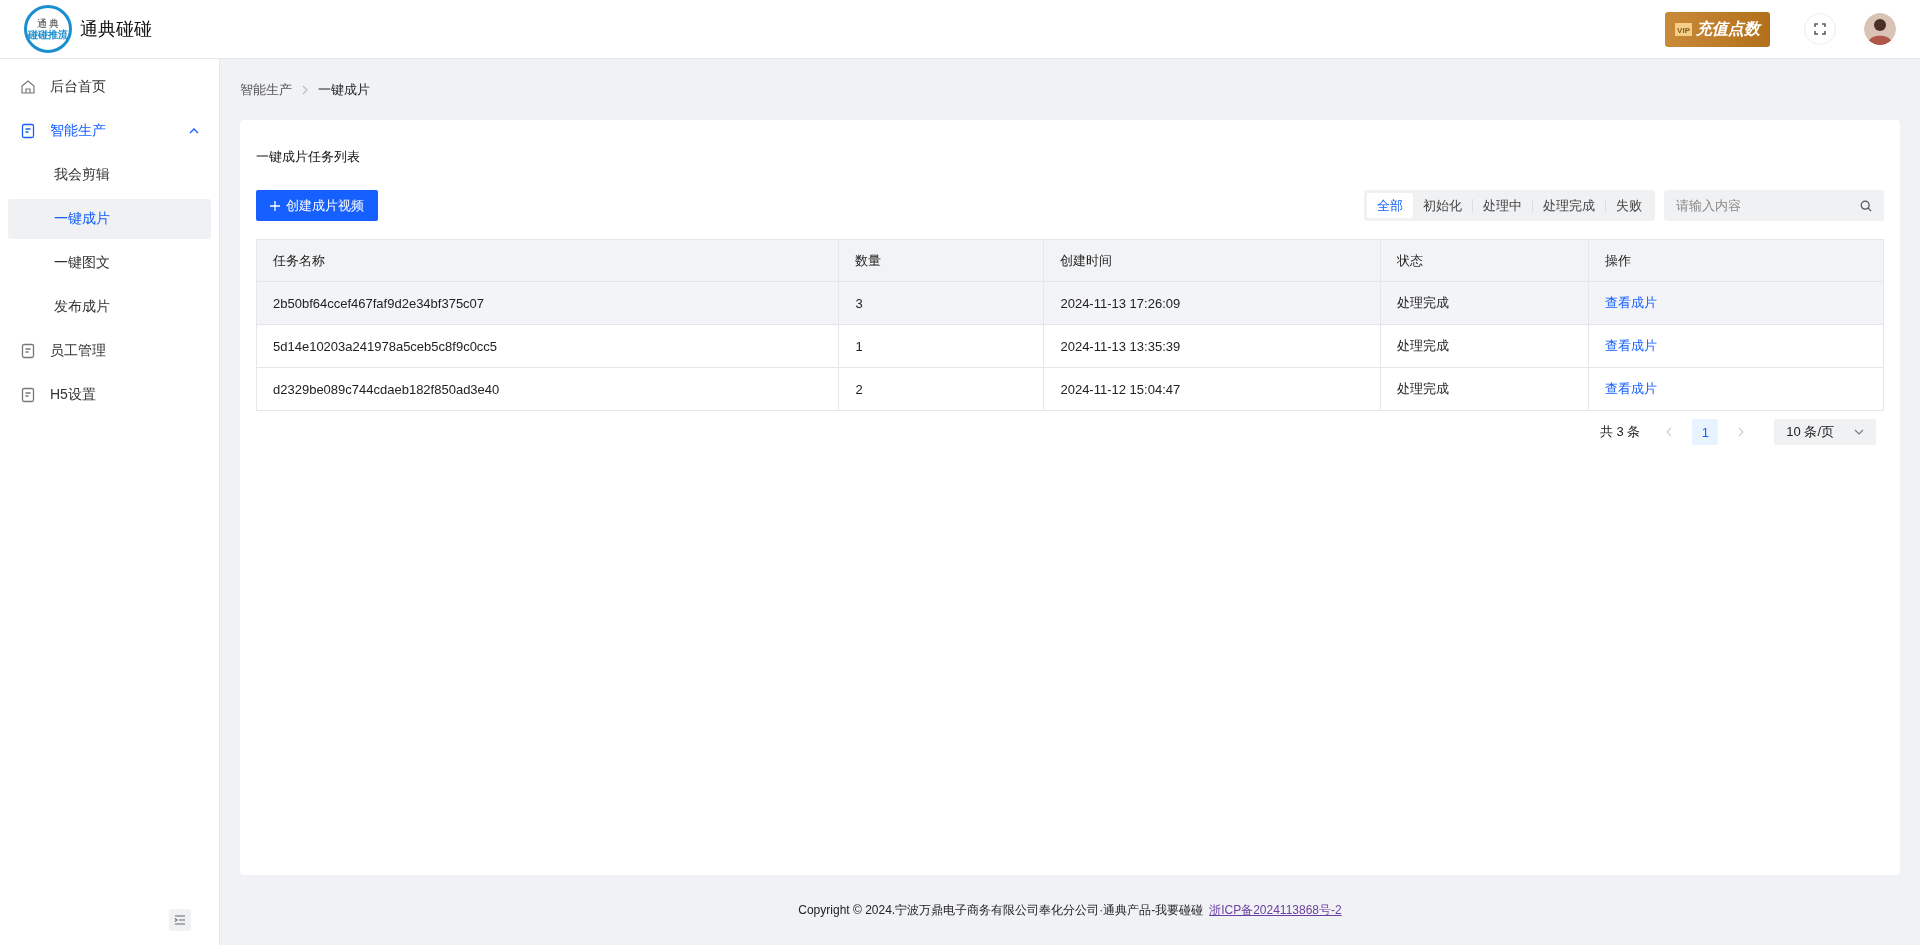  What do you see at coordinates (941, 346) in the screenshot?
I see `table-cell: 1` at bounding box center [941, 346].